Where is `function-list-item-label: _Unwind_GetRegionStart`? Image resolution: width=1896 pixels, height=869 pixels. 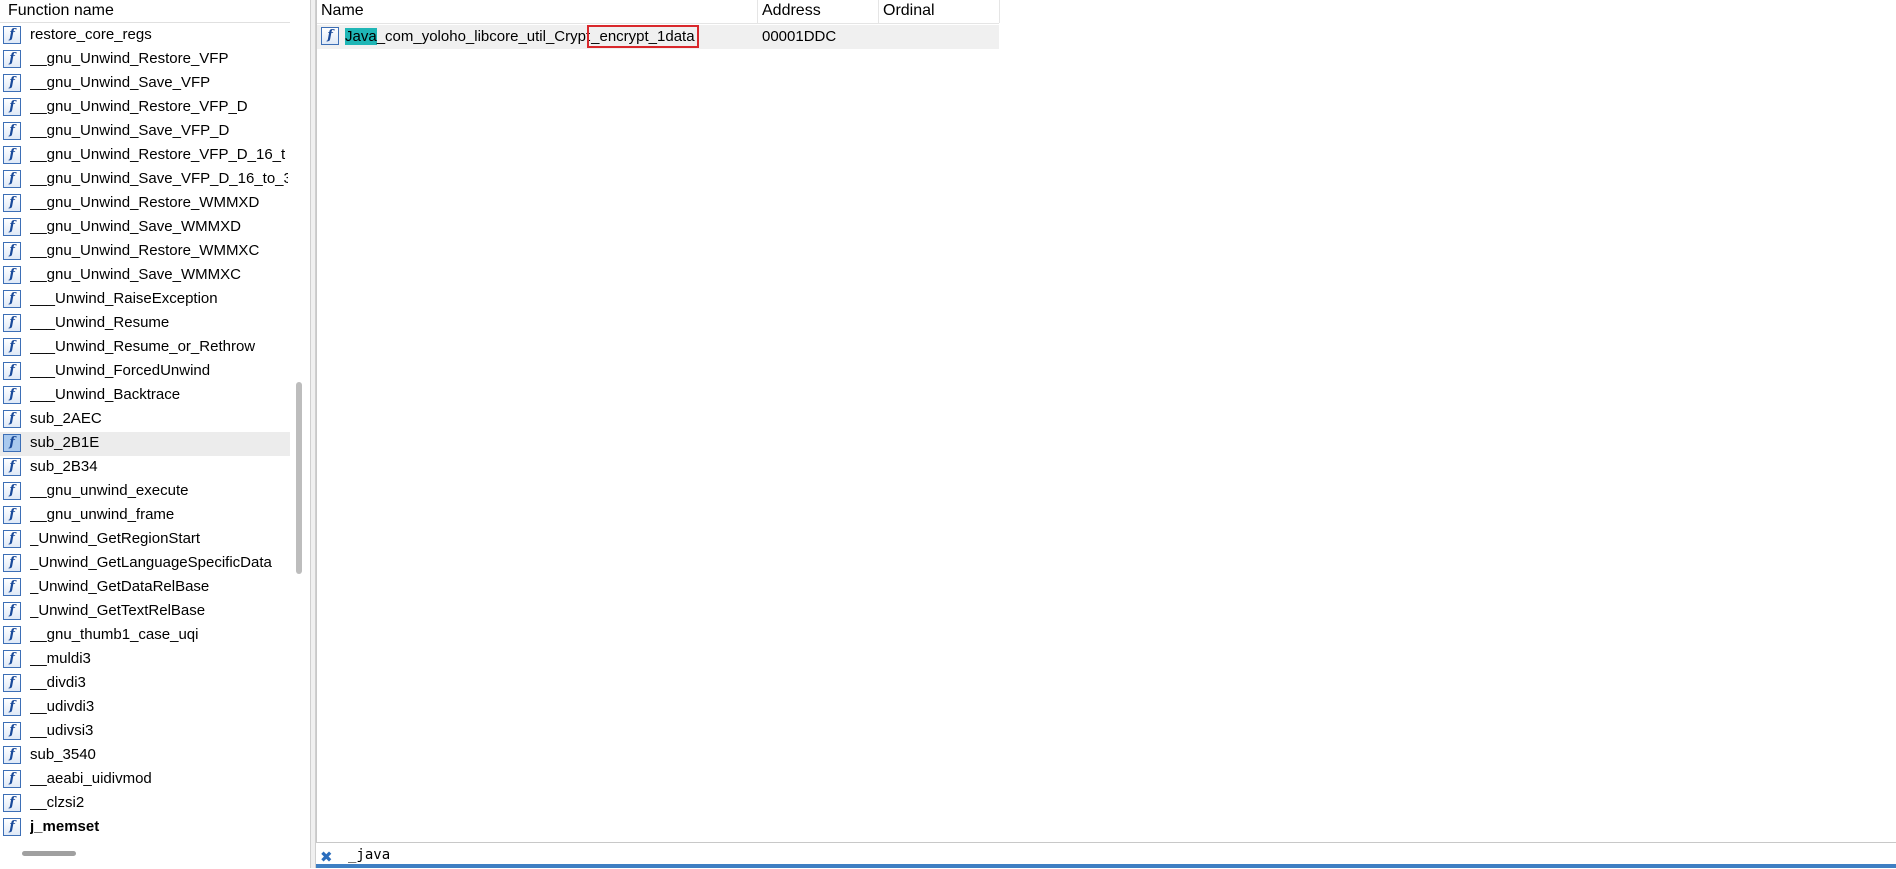 function-list-item-label: _Unwind_GetRegionStart is located at coordinates (115, 538).